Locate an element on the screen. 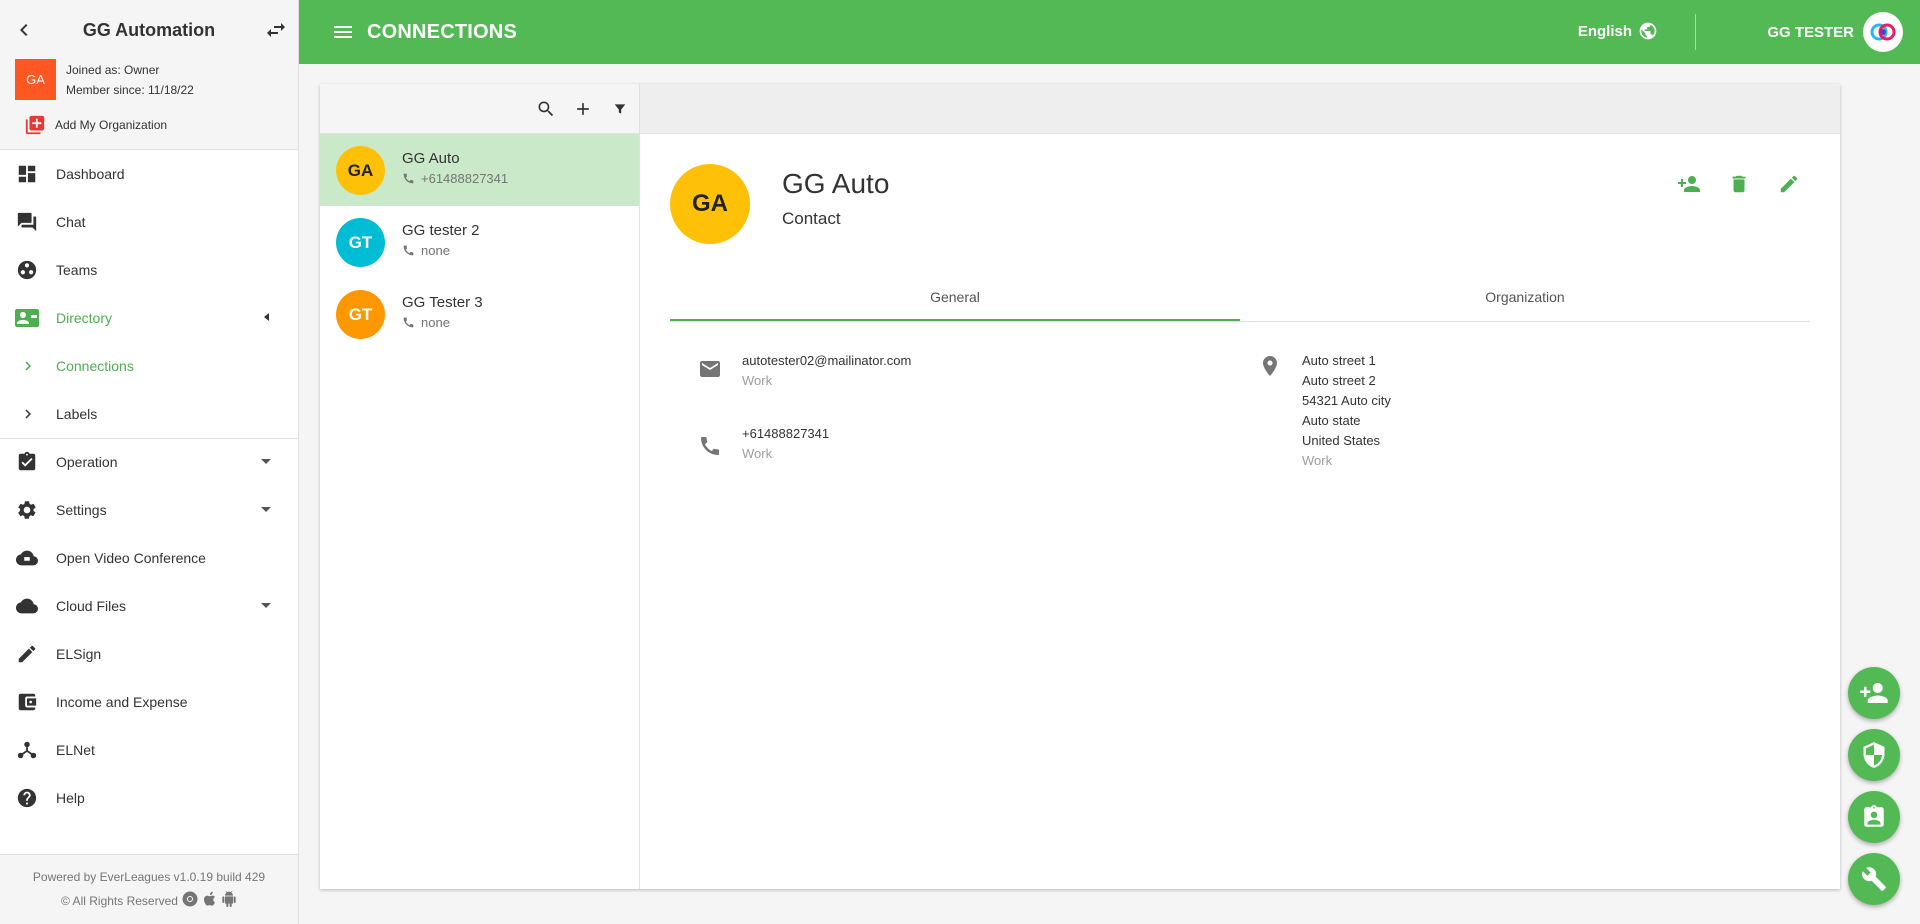 The image size is (1920, 924). tab-general: General is located at coordinates (955, 297).